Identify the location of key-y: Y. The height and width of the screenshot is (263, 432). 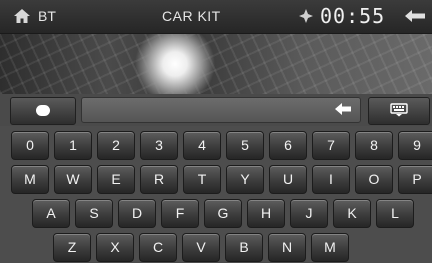
(245, 179).